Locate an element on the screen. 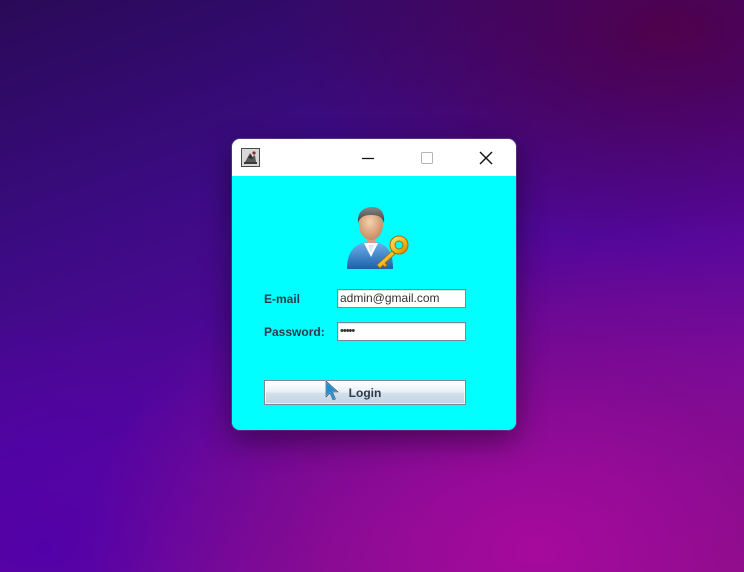  minimize-icon is located at coordinates (368, 158).